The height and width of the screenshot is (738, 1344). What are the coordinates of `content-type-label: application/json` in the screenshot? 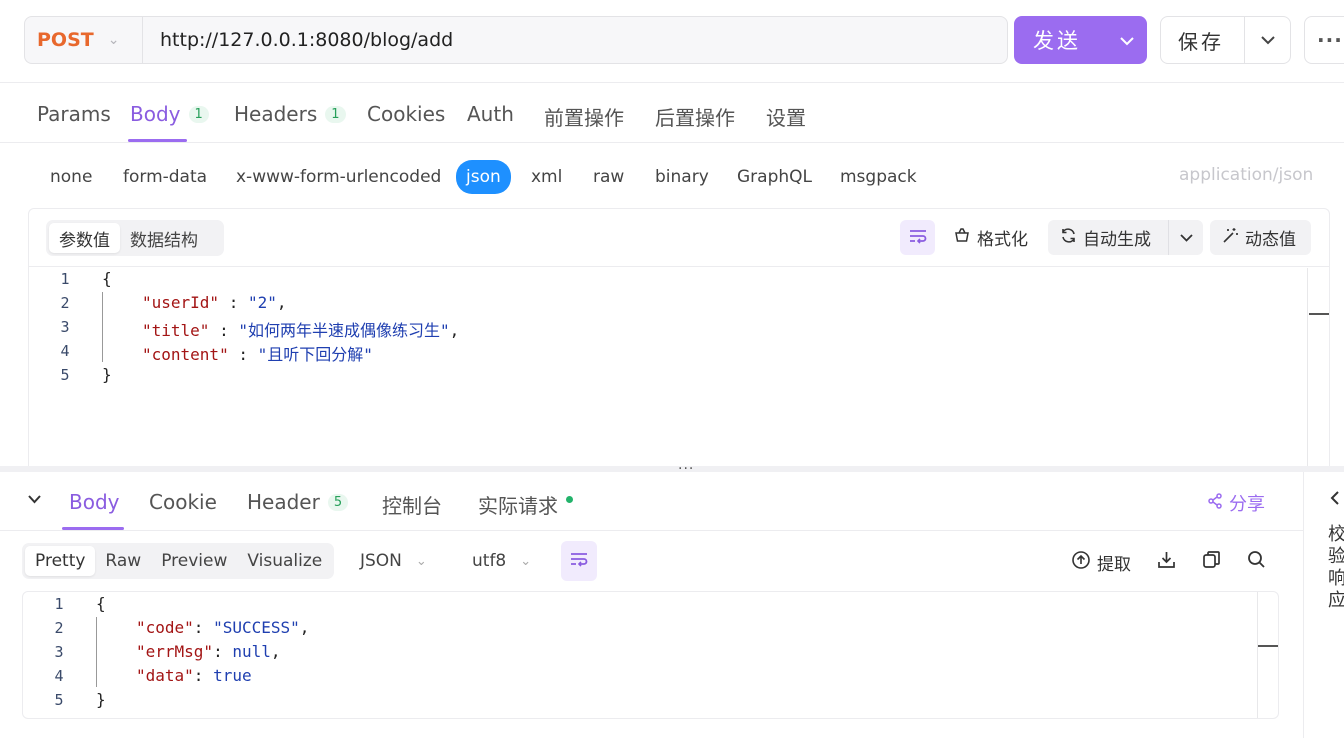 It's located at (1246, 175).